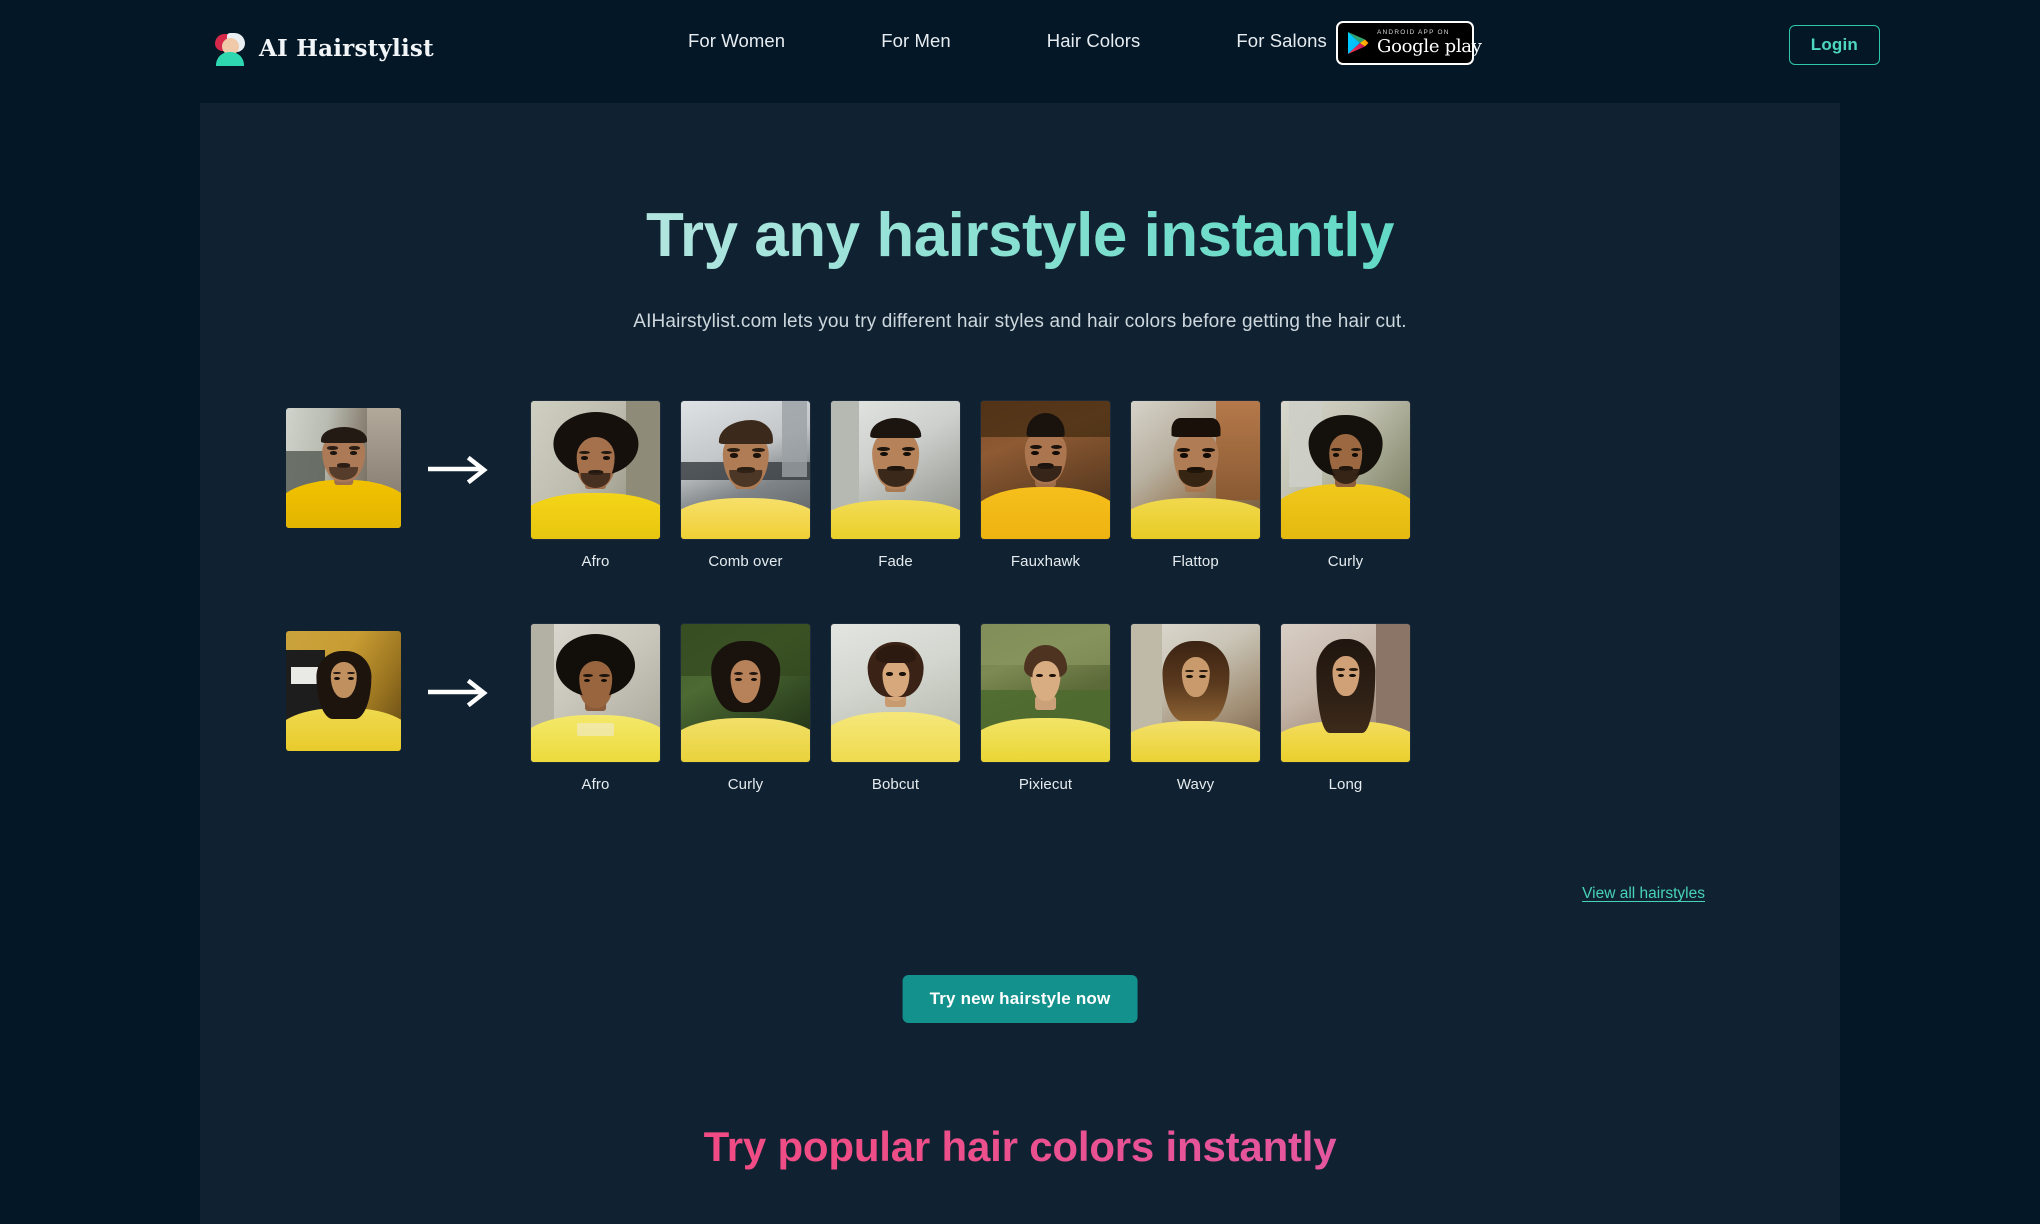 The width and height of the screenshot is (2040, 1224). Describe the element at coordinates (1358, 43) in the screenshot. I see `google-play-triangle-icon` at that location.